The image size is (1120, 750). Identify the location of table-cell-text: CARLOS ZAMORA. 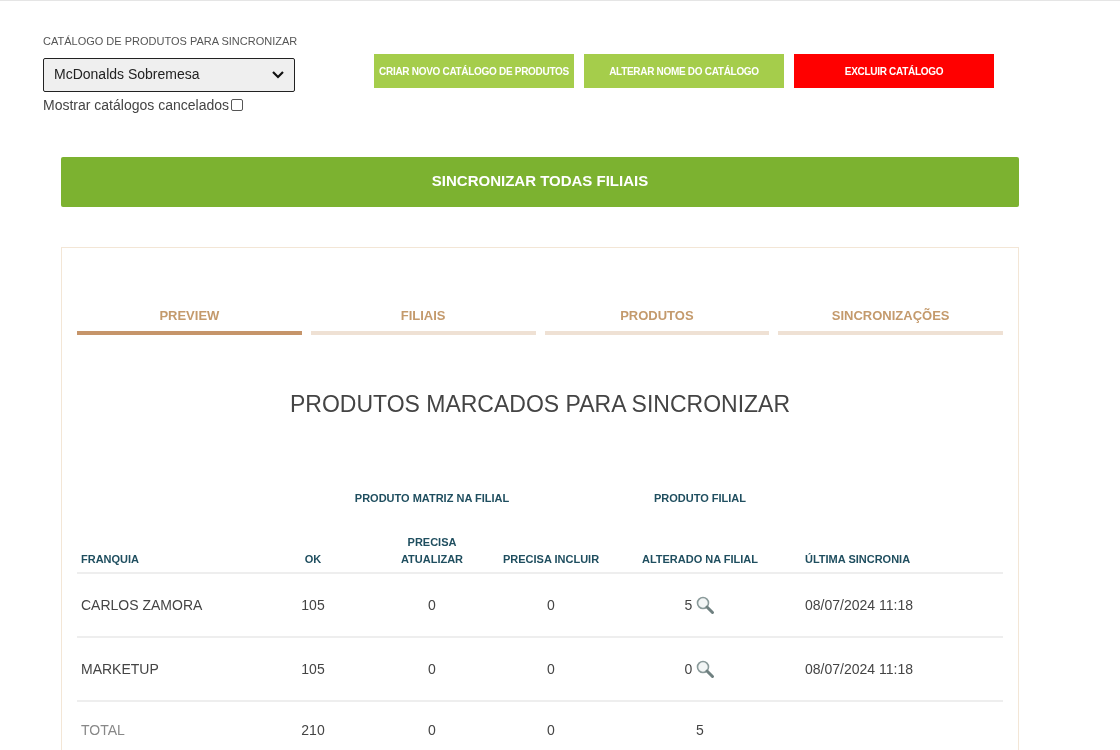
(142, 605).